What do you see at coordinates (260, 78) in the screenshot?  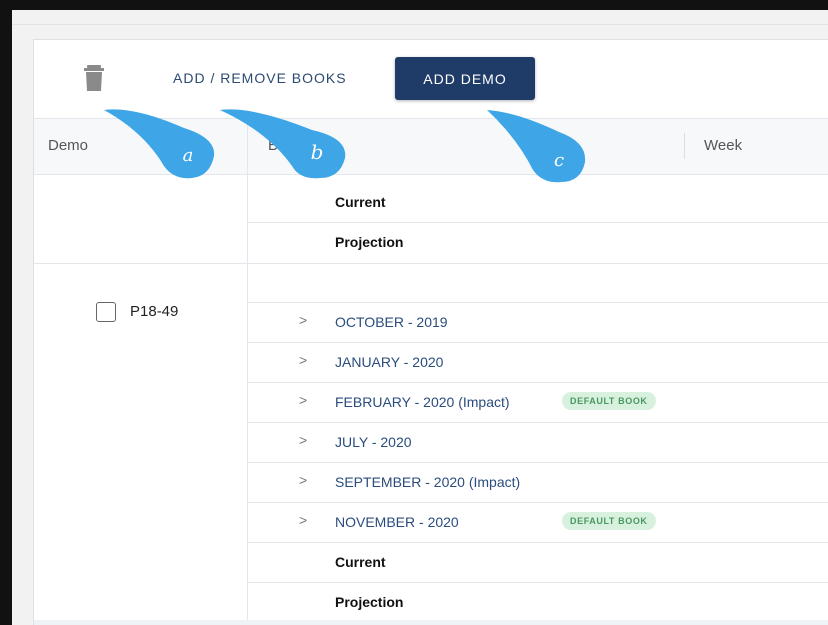 I see `add-remove-books-button: ADD / REMOVE BOOKS` at bounding box center [260, 78].